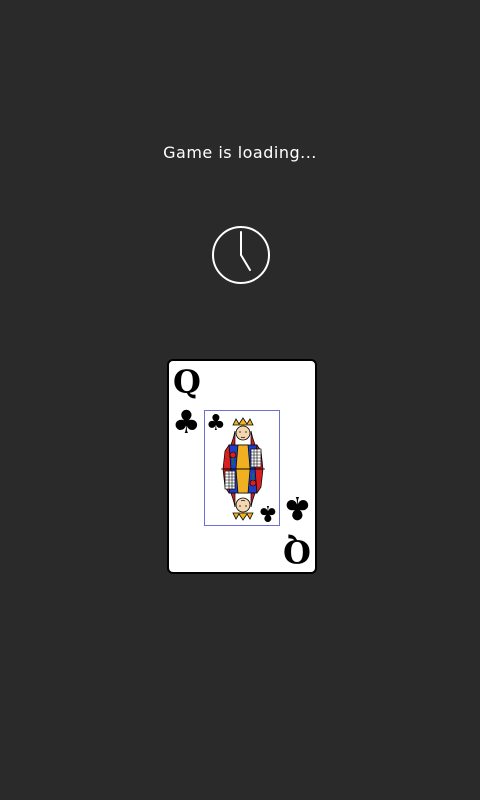  Describe the element at coordinates (297, 508) in the screenshot. I see `club-suit-icon-bottom: ♣` at that location.